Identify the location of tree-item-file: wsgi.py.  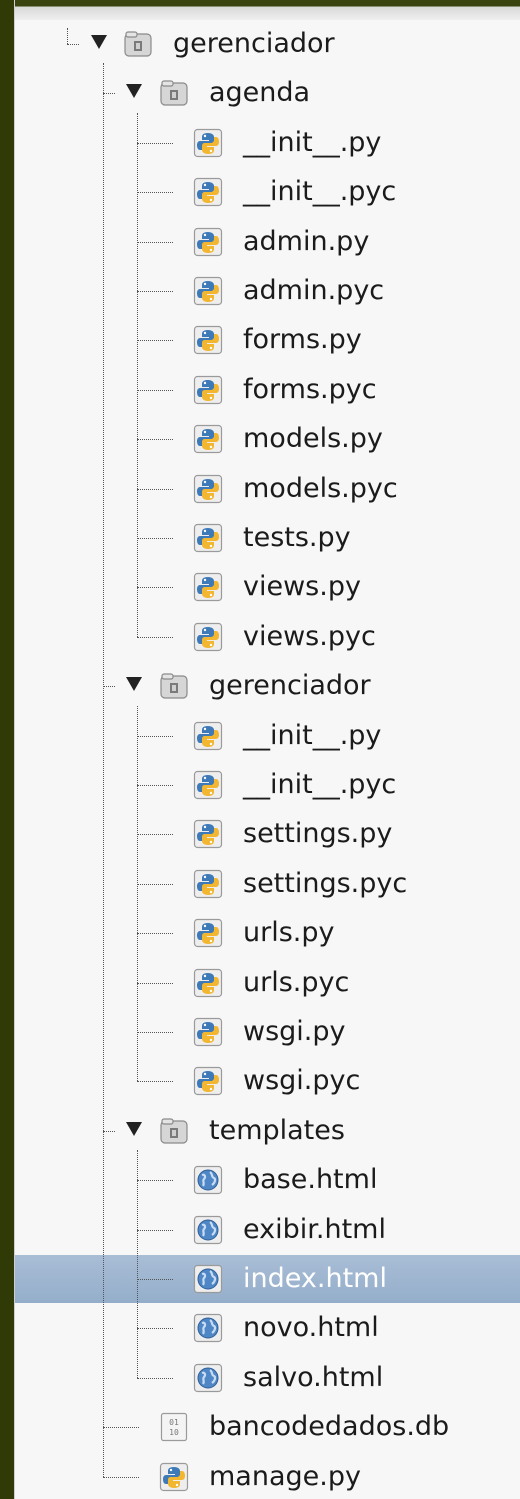
(267, 1032).